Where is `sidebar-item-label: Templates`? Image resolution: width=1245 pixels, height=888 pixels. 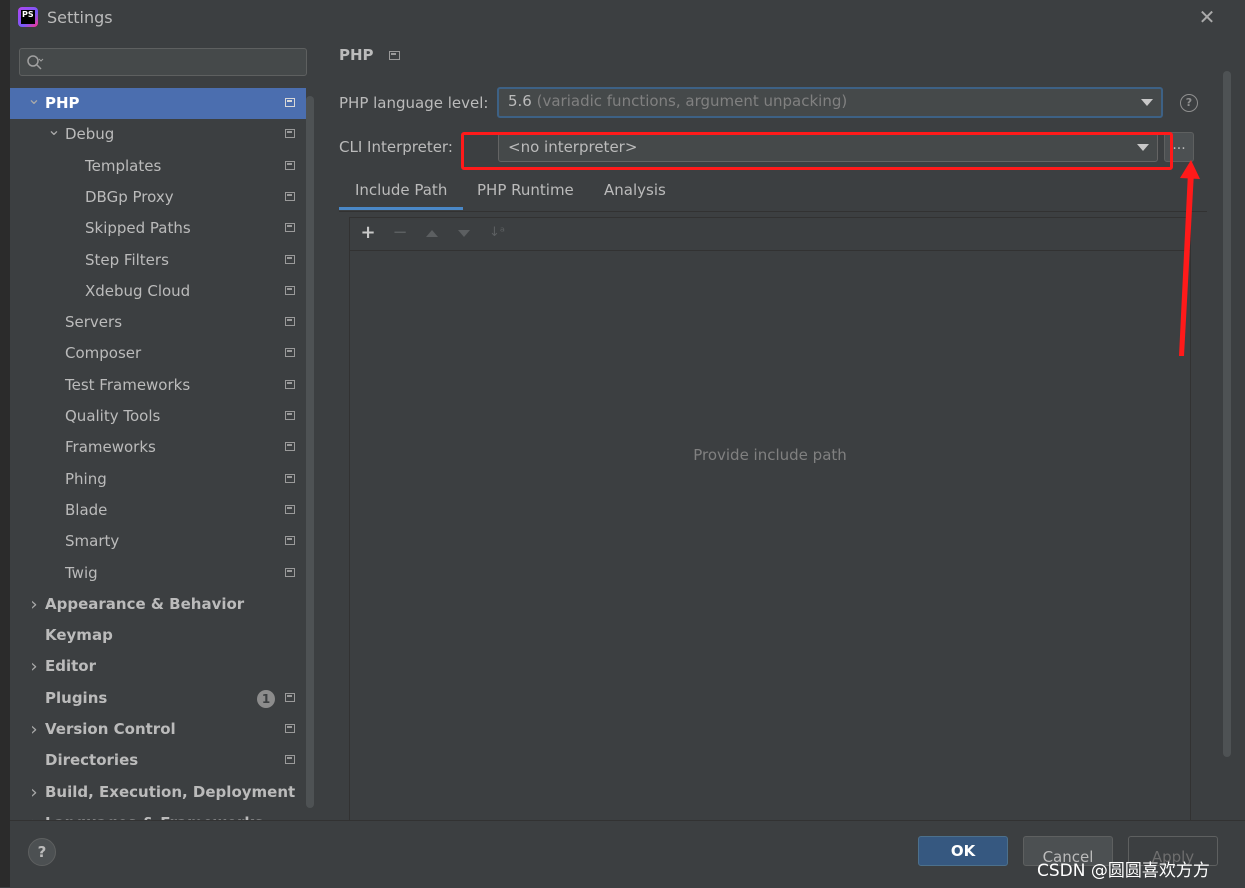
sidebar-item-label: Templates is located at coordinates (123, 165).